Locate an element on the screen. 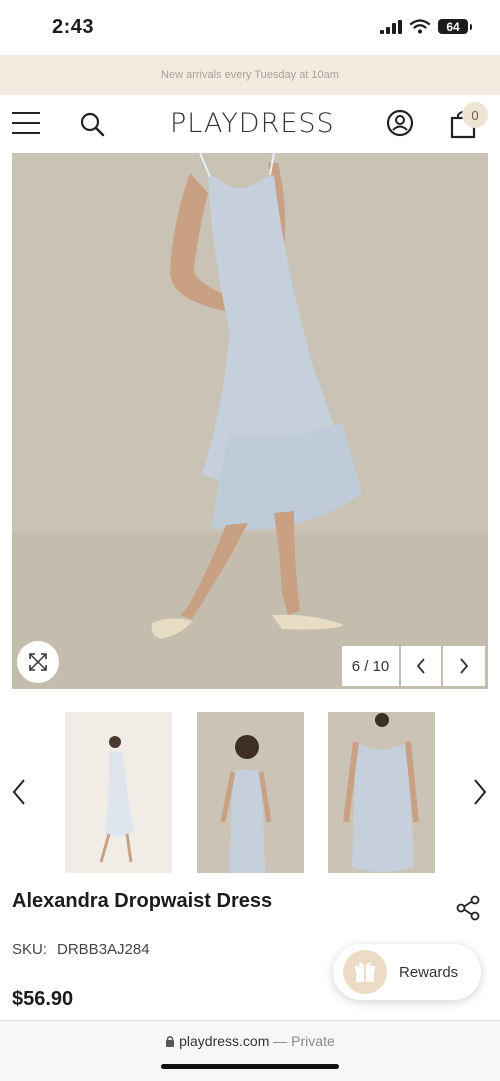  product-title: Alexandra Dropwaist Dress is located at coordinates (142, 901).